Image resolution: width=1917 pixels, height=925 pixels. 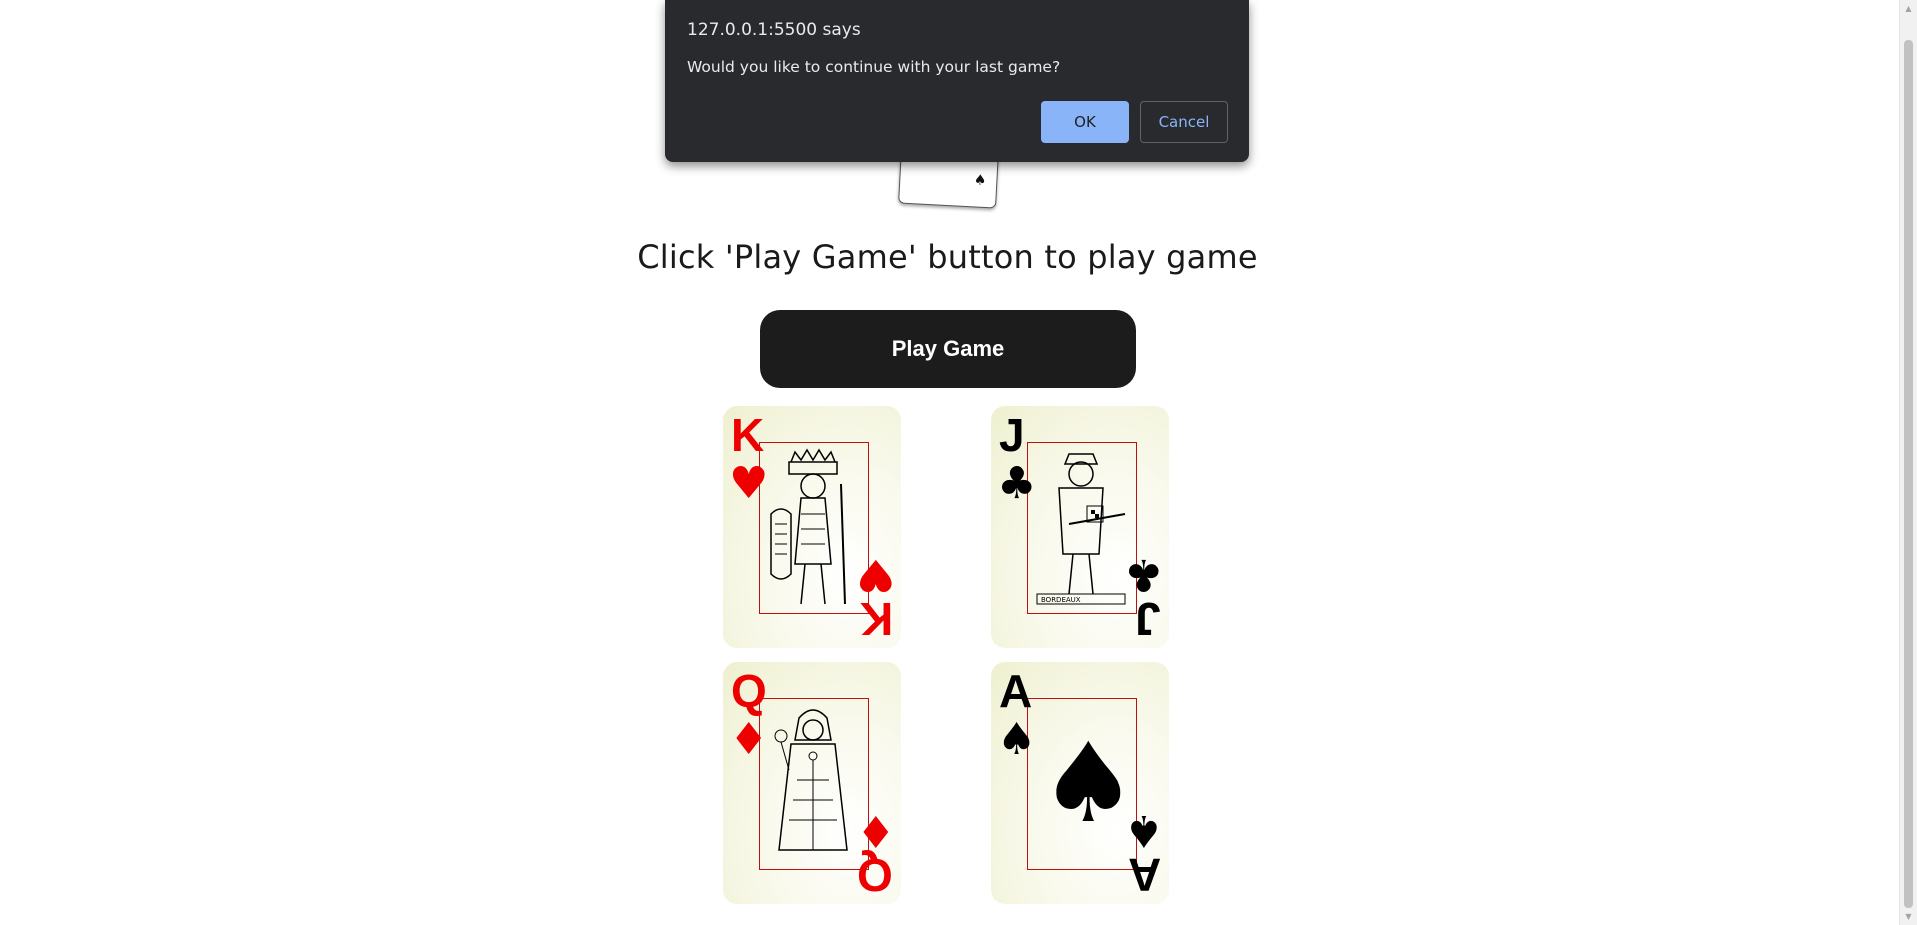 I want to click on jack-figure-image: BORDEAUX, so click(x=1081, y=529).